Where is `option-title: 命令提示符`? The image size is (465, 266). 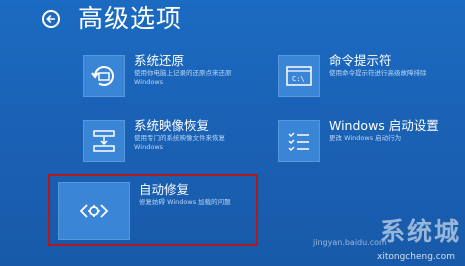
option-title: 命令提示符 is located at coordinates (360, 60).